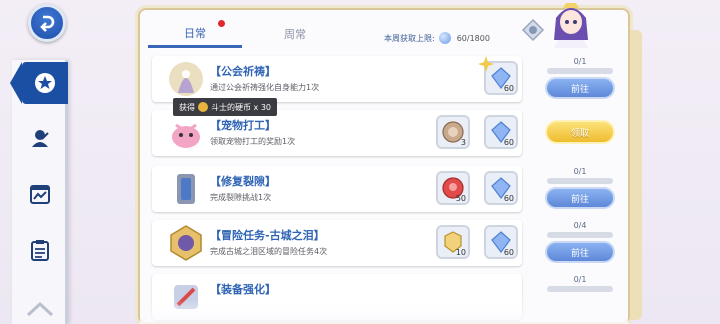  I want to click on task-desc: 通过公会祈祷强化自身能力1次, so click(265, 87).